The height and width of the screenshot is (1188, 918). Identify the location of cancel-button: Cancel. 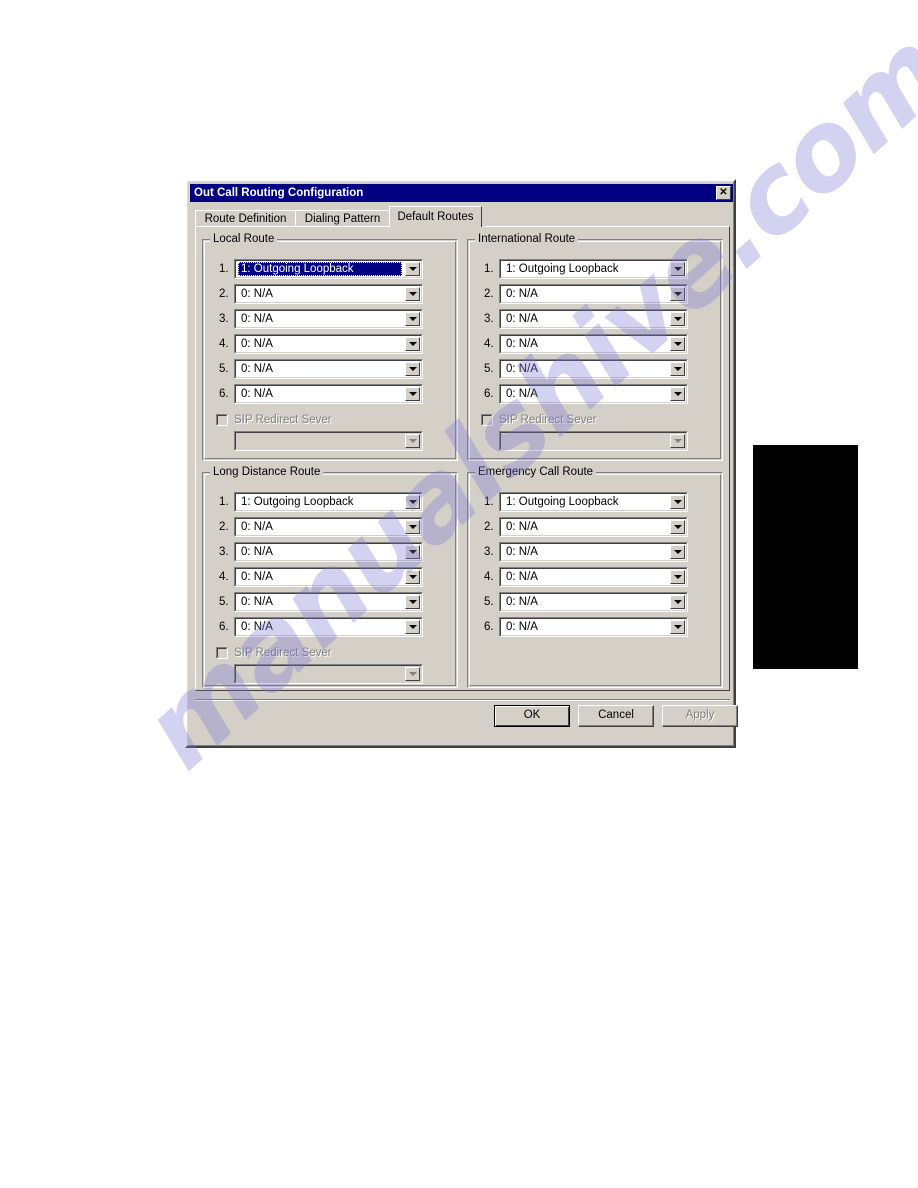
(616, 716).